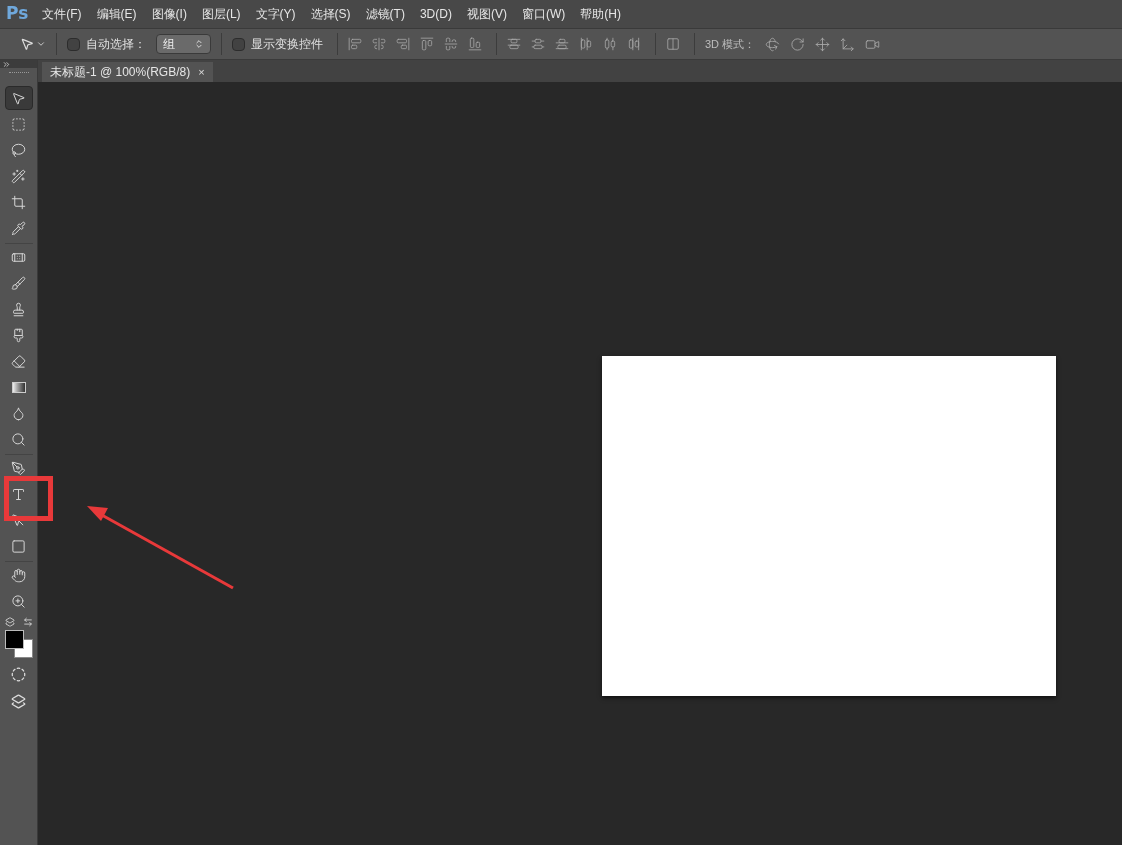 The image size is (1122, 845). What do you see at coordinates (9, 622) in the screenshot?
I see `default-colors-icon` at bounding box center [9, 622].